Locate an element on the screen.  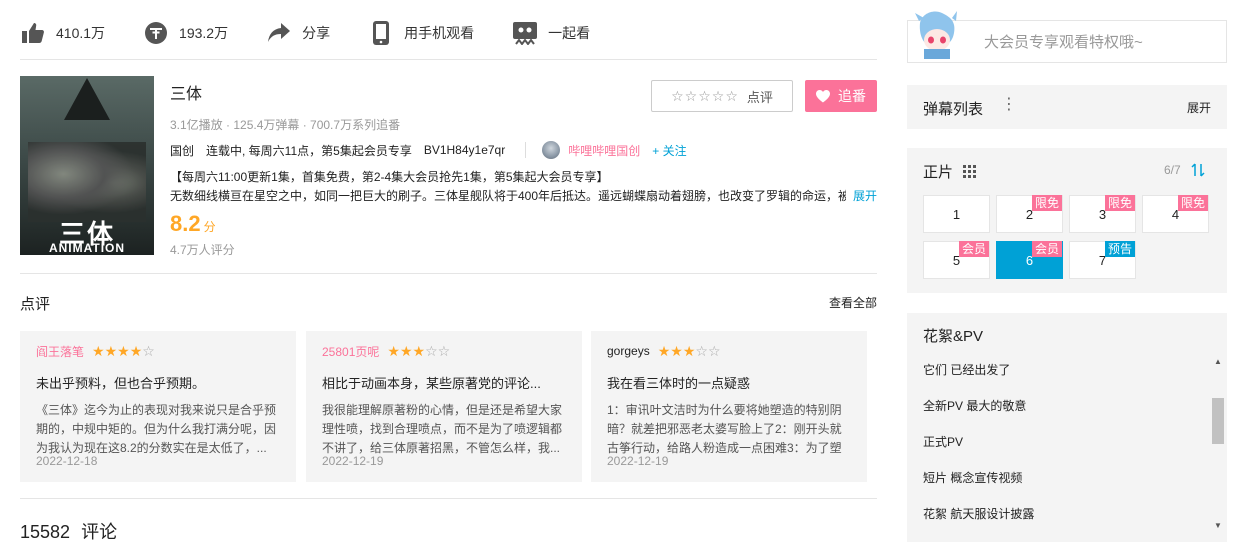
empty-stars-icon: ☆☆☆☆☆ is located at coordinates (705, 95).